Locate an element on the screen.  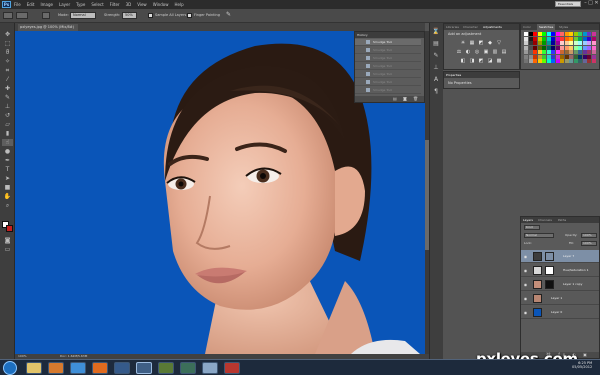
opacity-input: 100% is located at coordinates (589, 235).